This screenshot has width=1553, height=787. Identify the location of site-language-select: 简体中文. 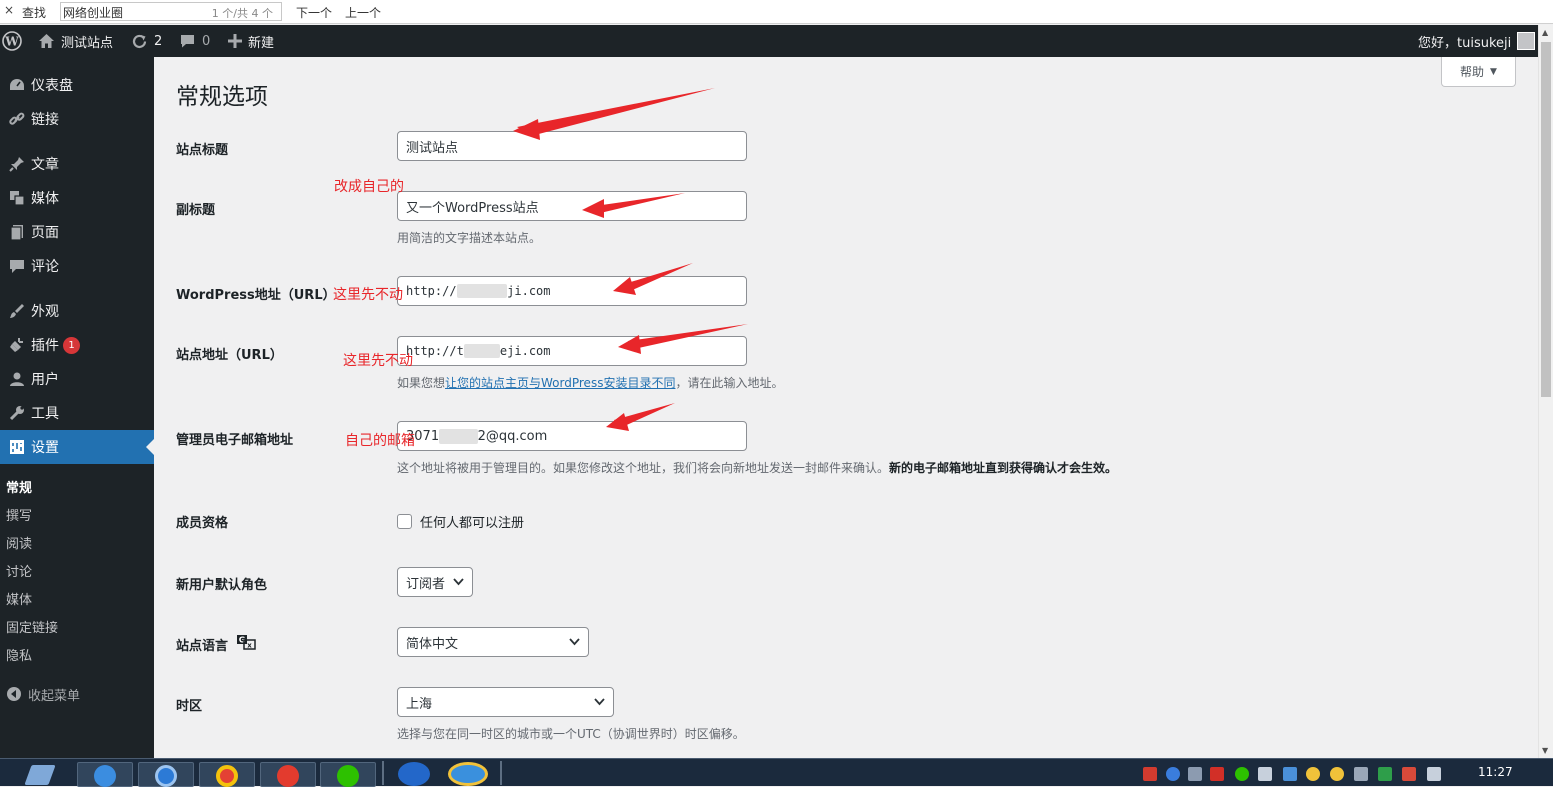
(493, 642).